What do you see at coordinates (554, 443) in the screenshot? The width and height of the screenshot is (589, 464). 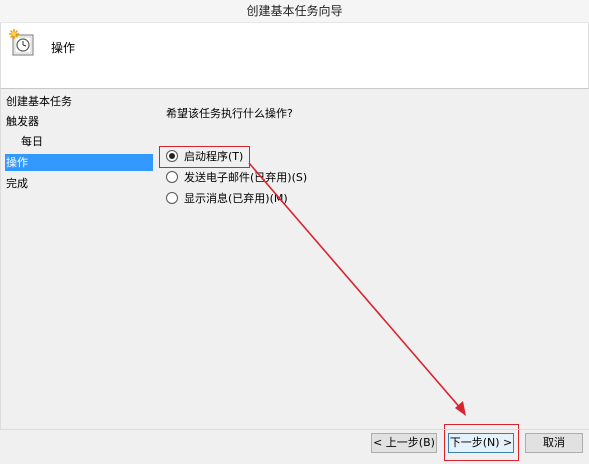 I see `cancel-button: 取消` at bounding box center [554, 443].